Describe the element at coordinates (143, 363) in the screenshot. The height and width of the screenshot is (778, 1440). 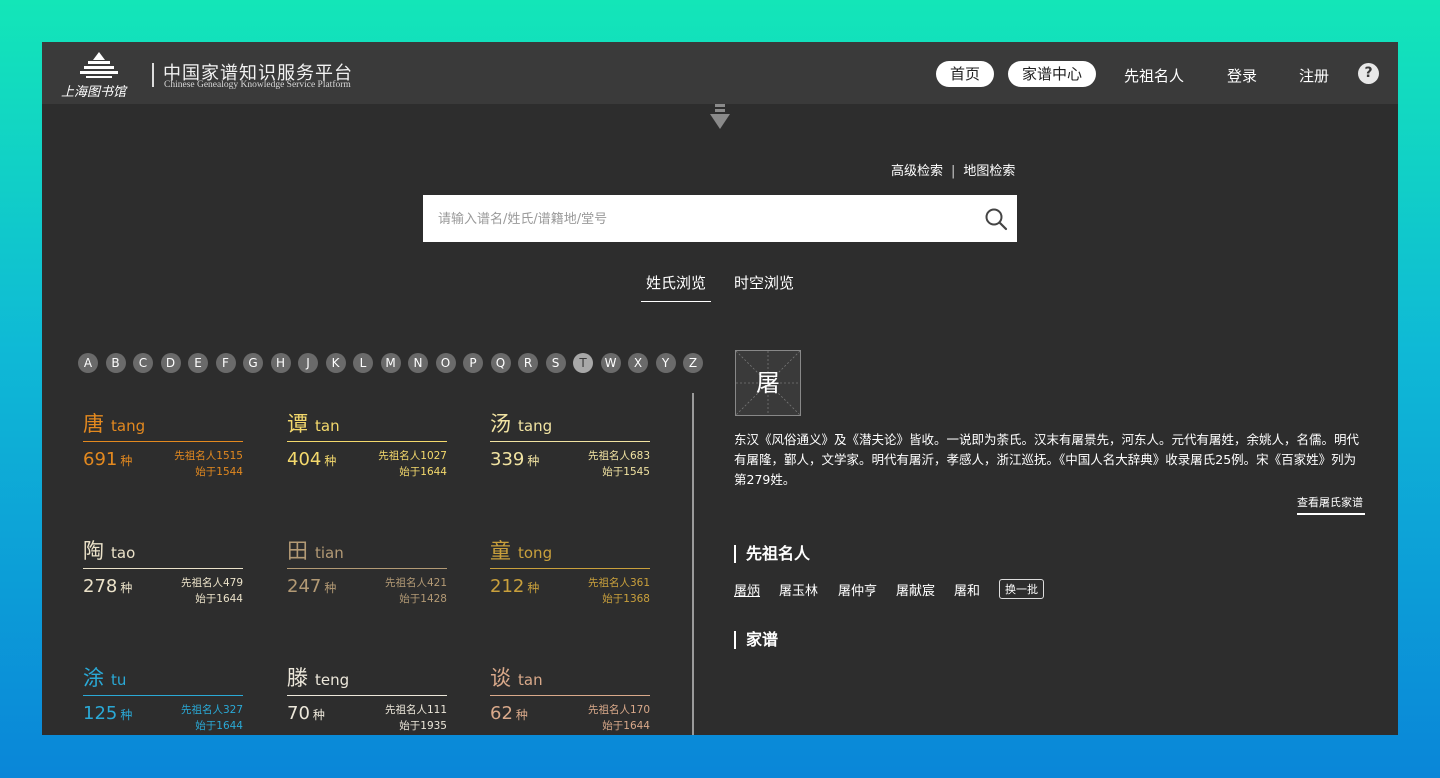
I see `letter-c: C` at that location.